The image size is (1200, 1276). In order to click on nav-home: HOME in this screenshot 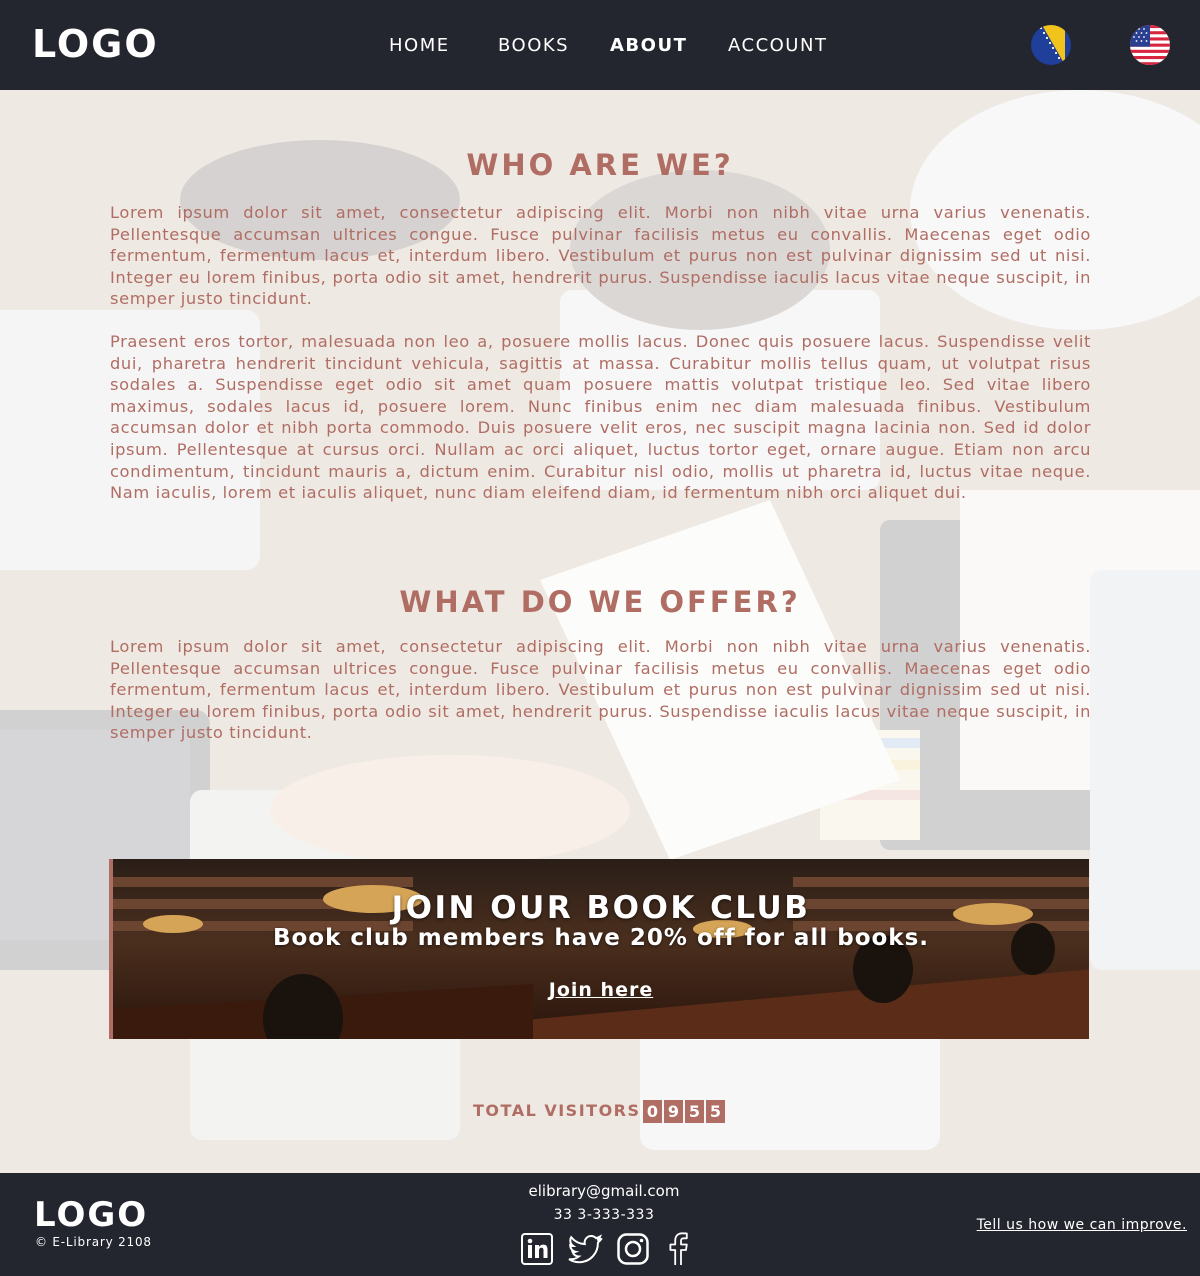, I will do `click(419, 45)`.